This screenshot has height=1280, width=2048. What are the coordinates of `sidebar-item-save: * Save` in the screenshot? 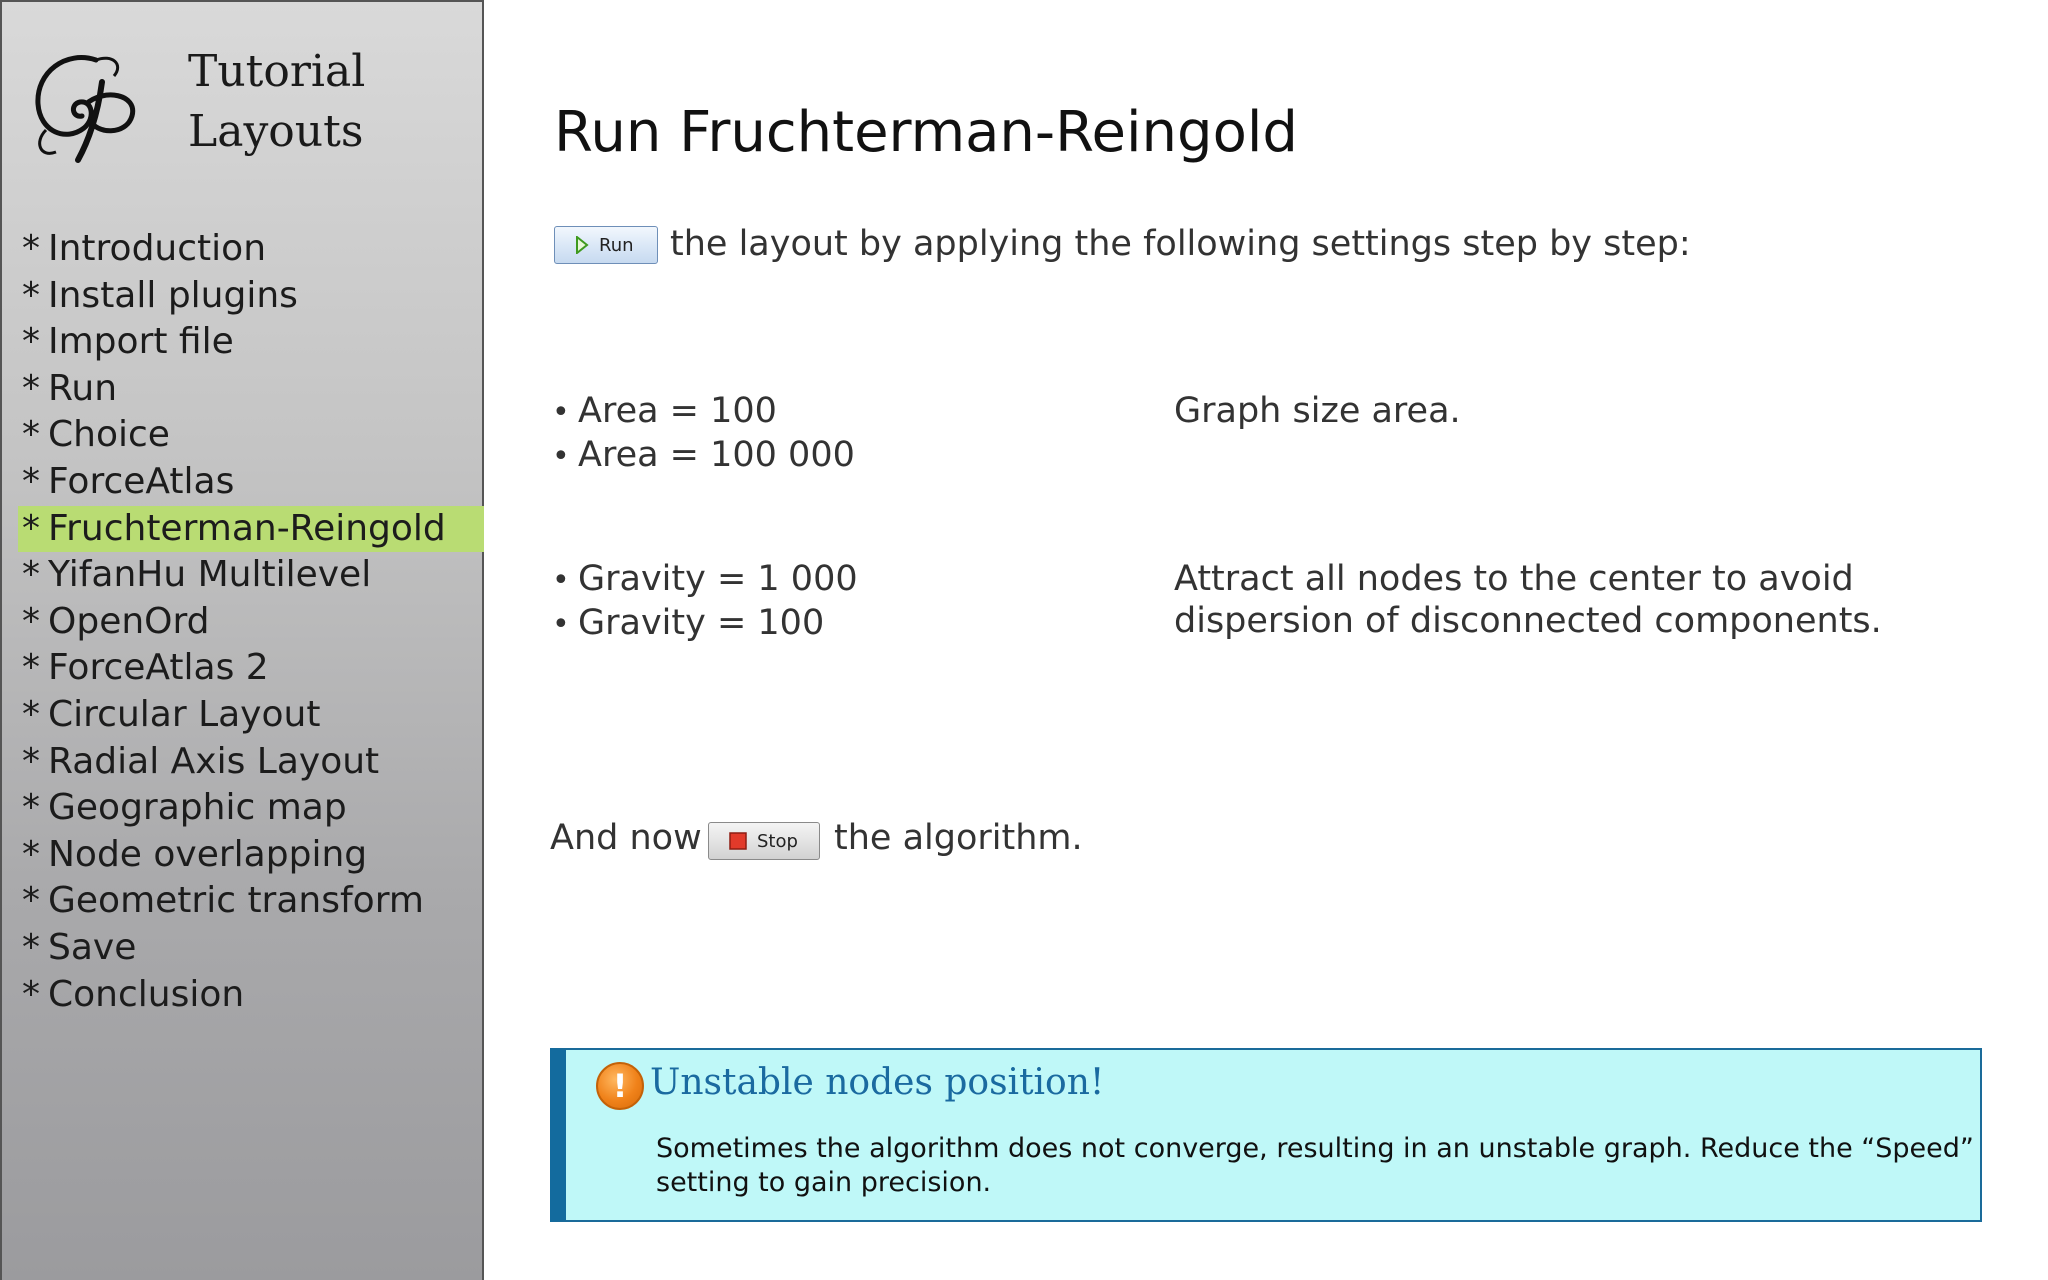 It's located at (251, 948).